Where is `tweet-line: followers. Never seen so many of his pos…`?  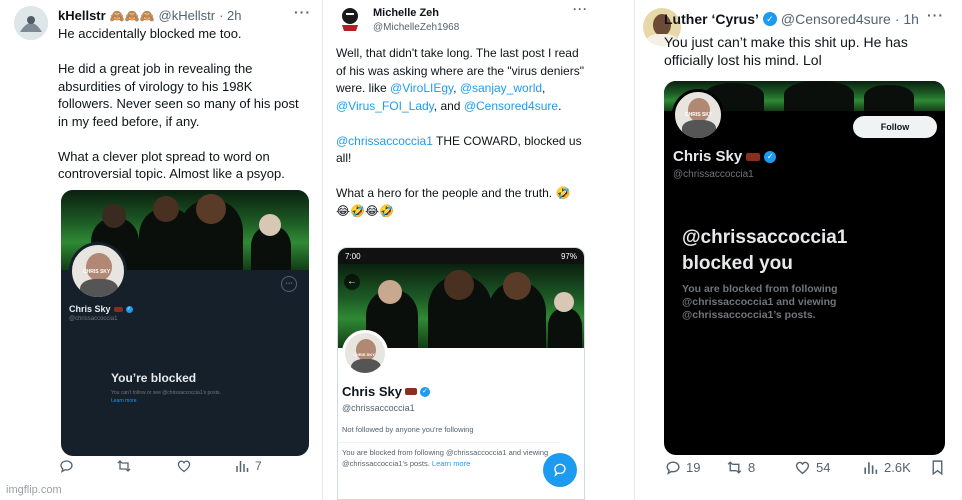 tweet-line: followers. Never seen so many of his pos… is located at coordinates (178, 103).